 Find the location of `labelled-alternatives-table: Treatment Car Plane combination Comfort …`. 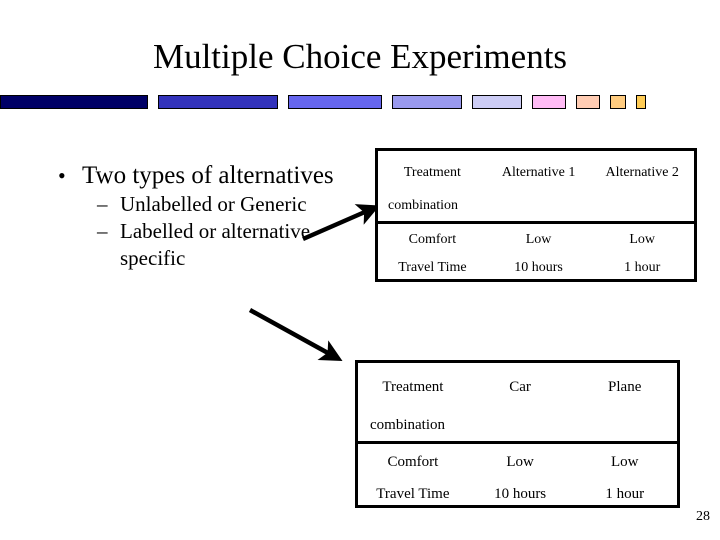

labelled-alternatives-table: Treatment Car Plane combination Comfort … is located at coordinates (517, 434).